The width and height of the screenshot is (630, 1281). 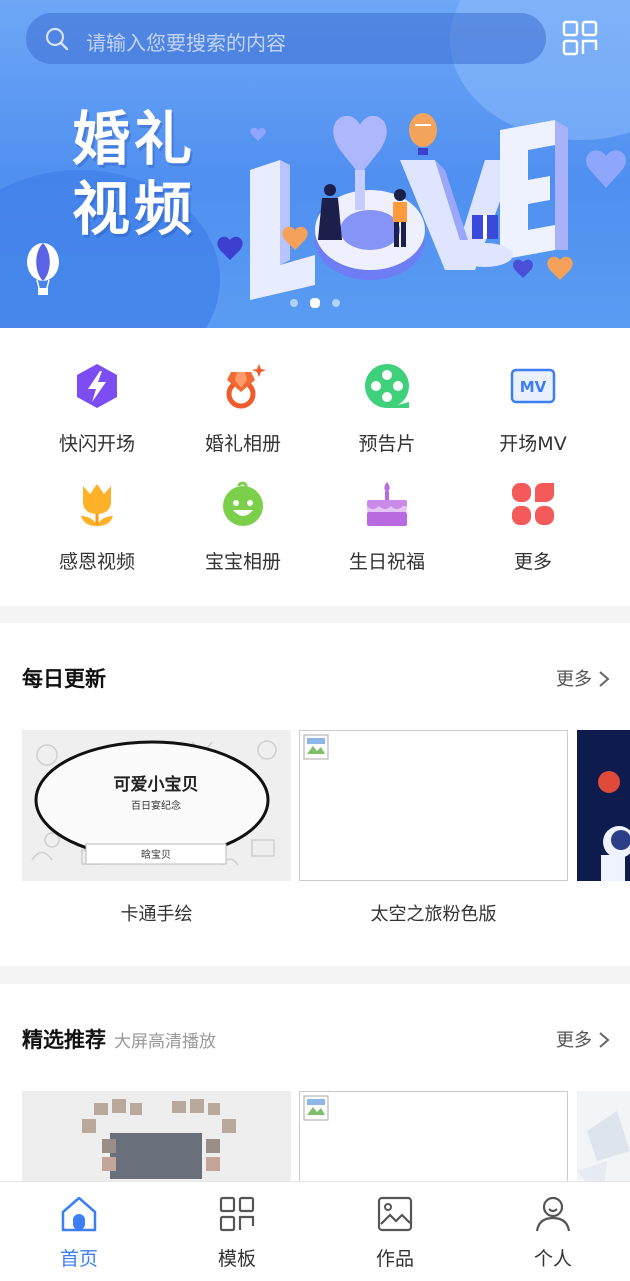 I want to click on geometric-thumbnail, so click(x=603, y=1136).